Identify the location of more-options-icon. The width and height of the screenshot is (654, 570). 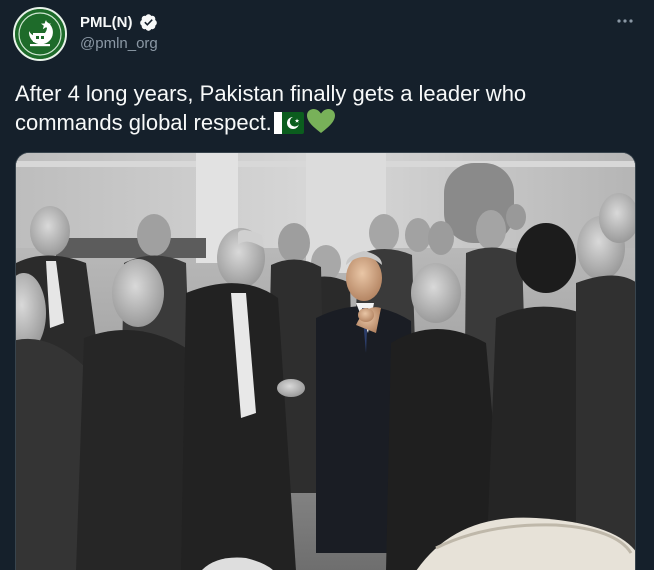
(625, 21).